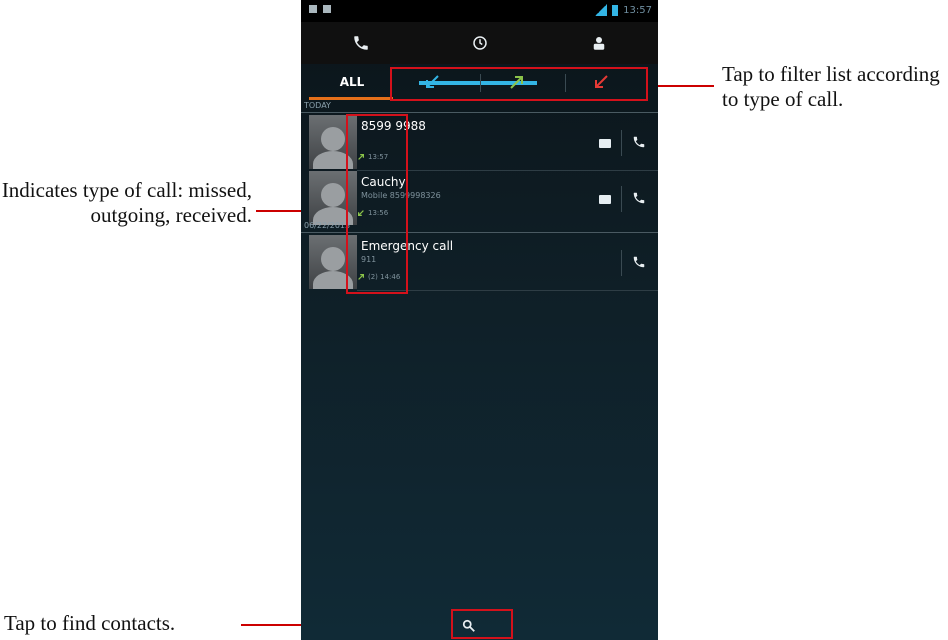 Image resolution: width=948 pixels, height=640 pixels. I want to click on tab-bar, so click(479, 53).